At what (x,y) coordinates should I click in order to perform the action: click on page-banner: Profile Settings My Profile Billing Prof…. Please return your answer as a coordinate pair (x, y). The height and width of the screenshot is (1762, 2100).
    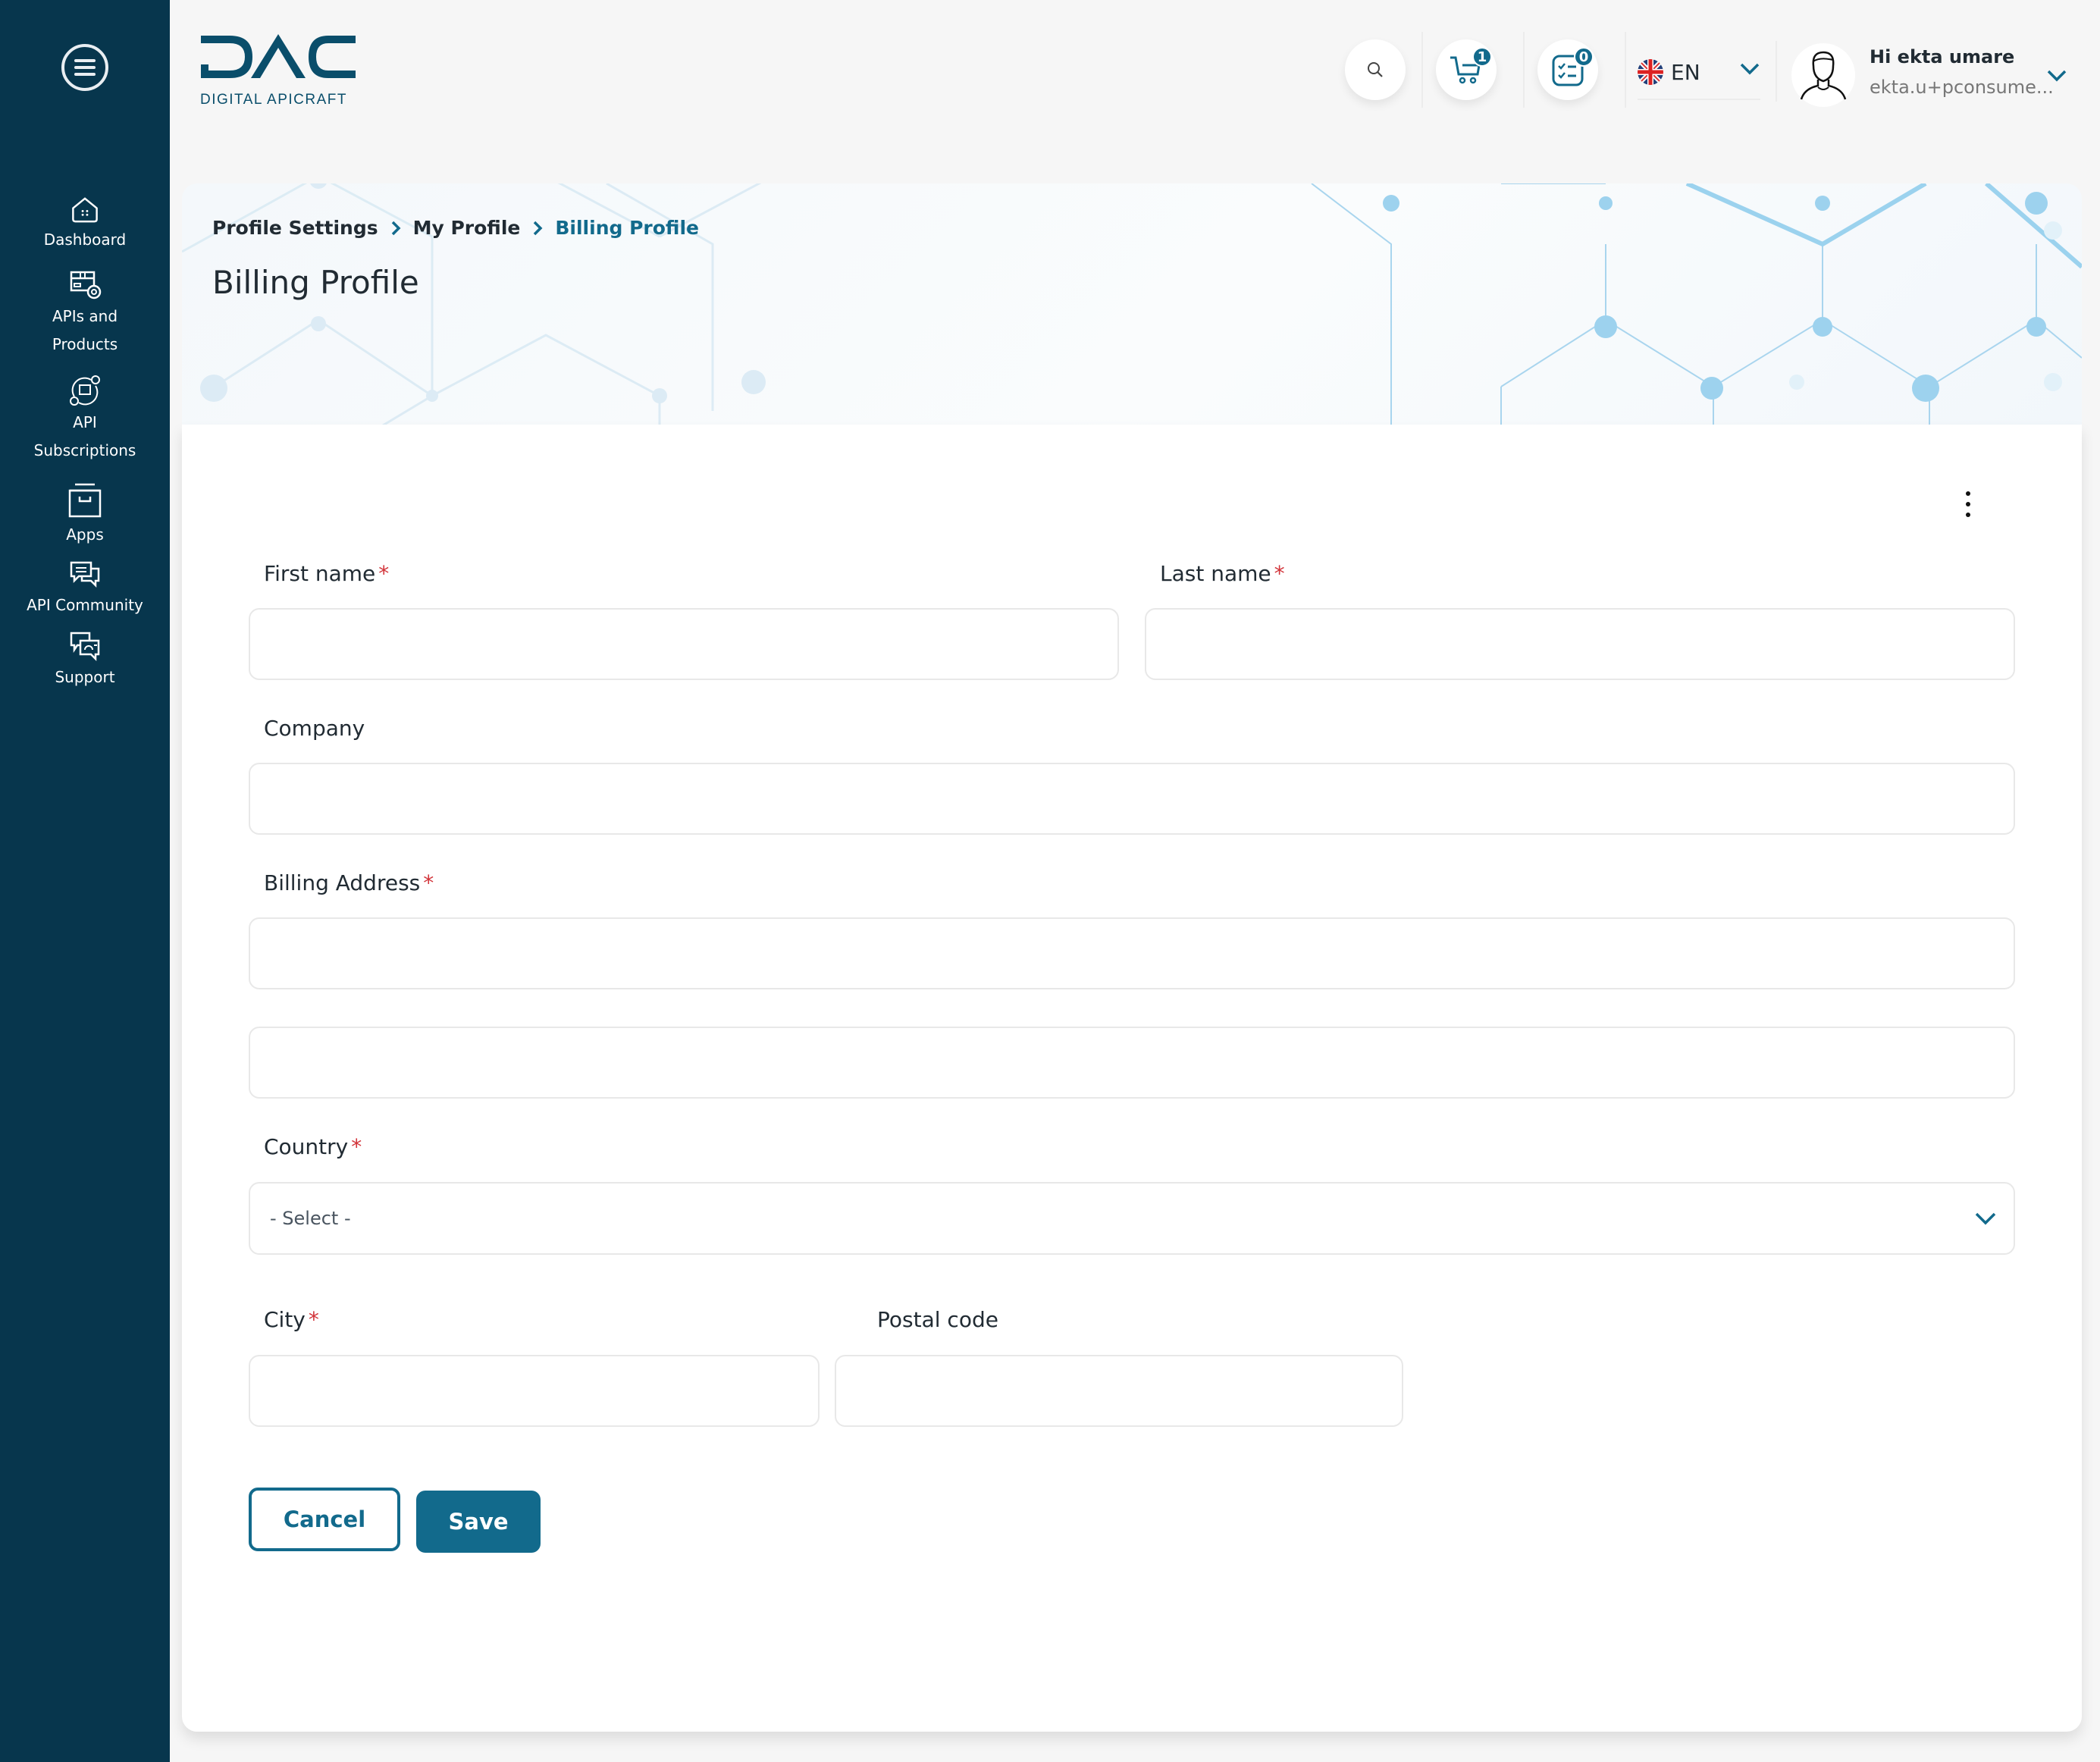
    Looking at the image, I should click on (1132, 304).